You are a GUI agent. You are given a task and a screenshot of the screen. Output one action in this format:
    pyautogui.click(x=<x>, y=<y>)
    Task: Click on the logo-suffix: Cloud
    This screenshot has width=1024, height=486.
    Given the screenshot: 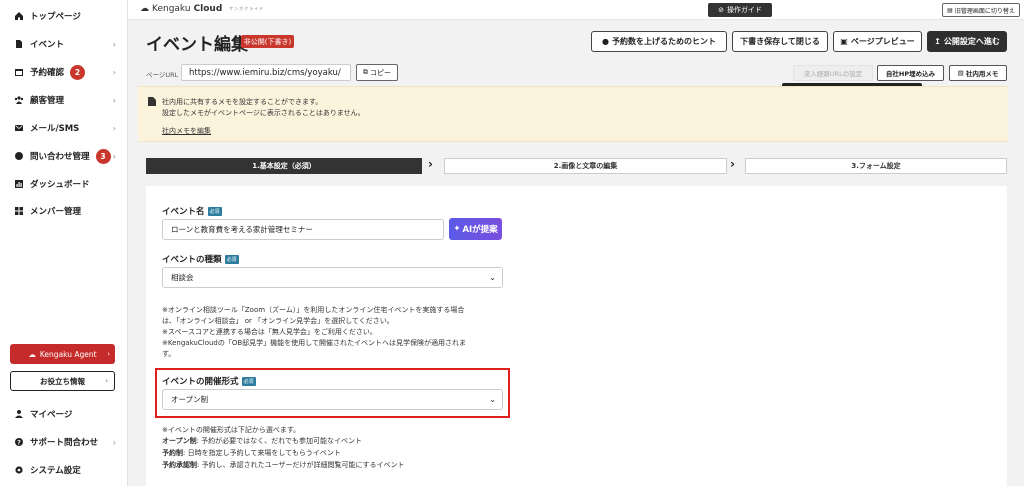 What is the action you would take?
    pyautogui.click(x=208, y=9)
    